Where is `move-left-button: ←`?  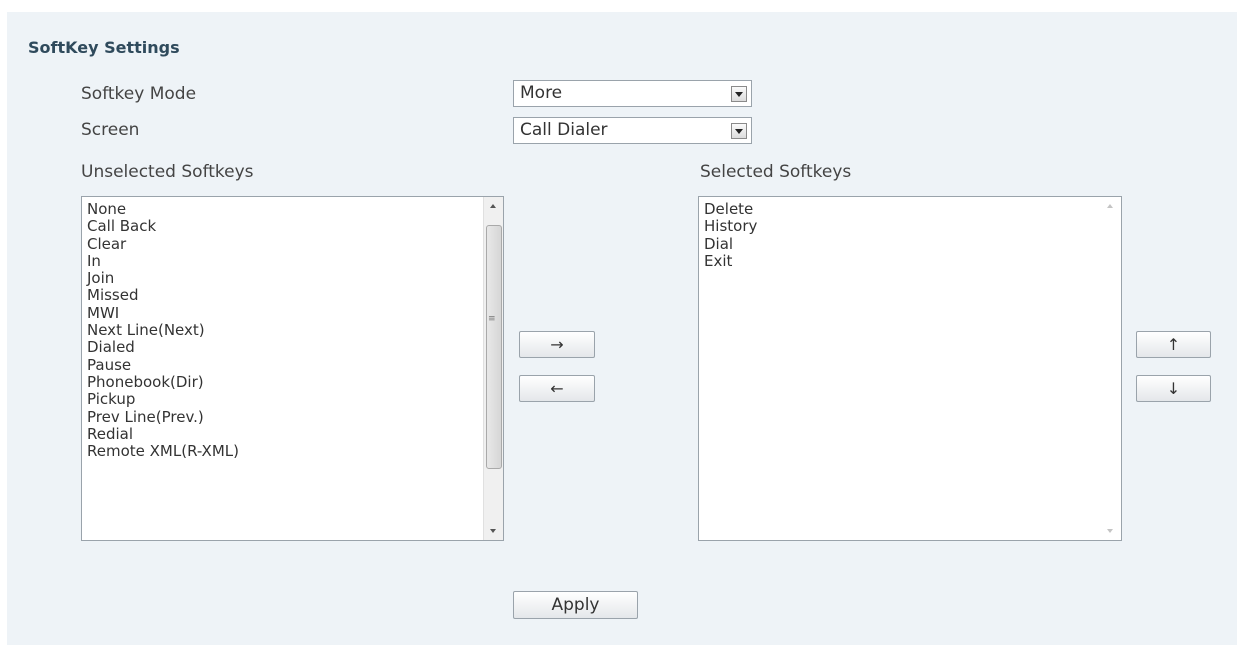
move-left-button: ← is located at coordinates (557, 388).